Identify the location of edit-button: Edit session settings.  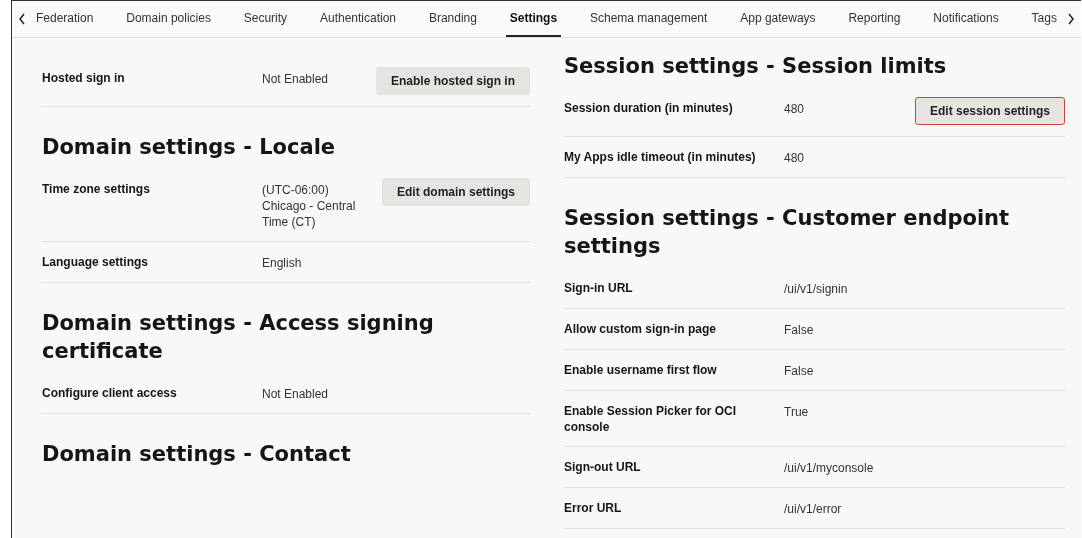
(989, 111).